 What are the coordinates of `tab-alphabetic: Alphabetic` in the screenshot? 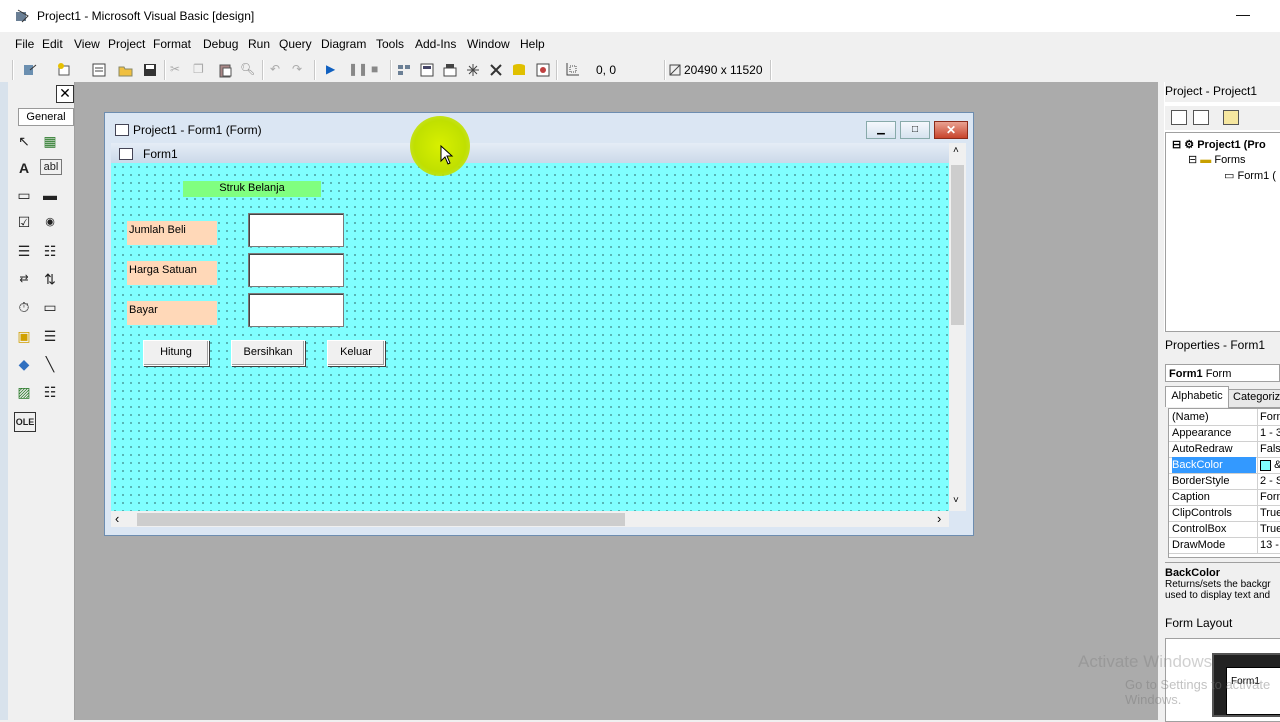 It's located at (1197, 396).